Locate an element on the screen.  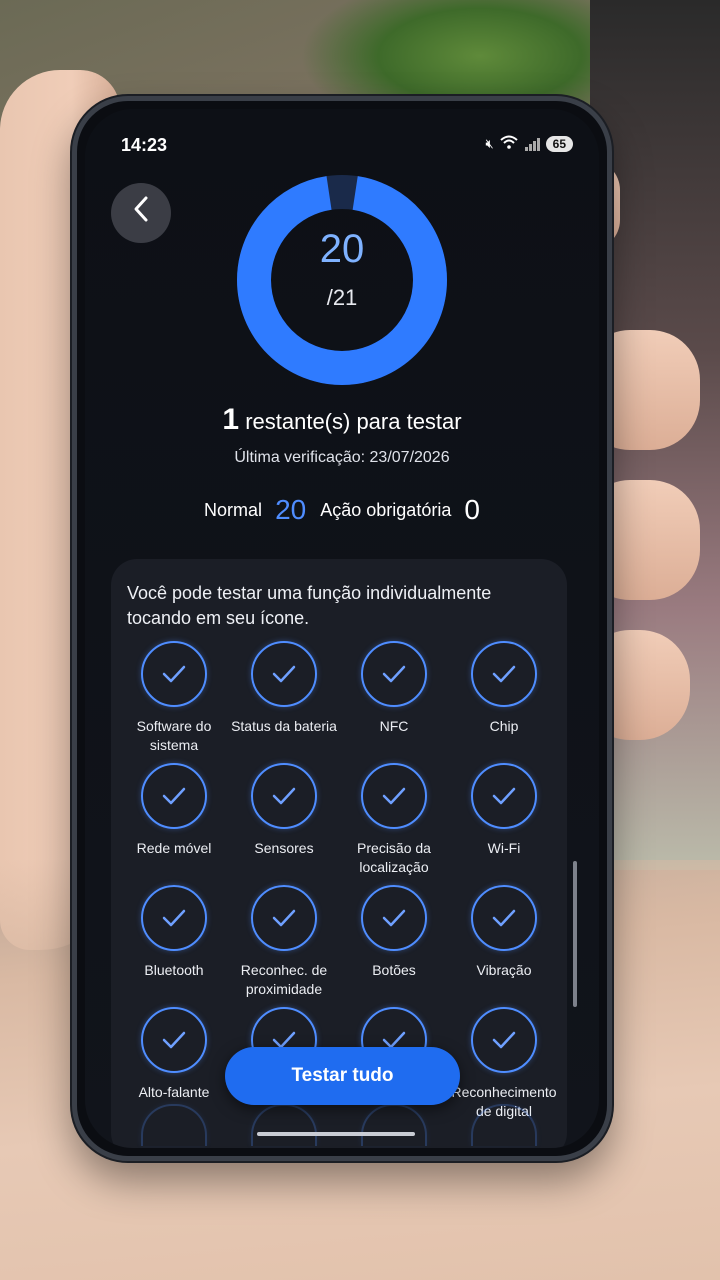
test-item-label: Precisão da localização is located at coordinates (394, 857).